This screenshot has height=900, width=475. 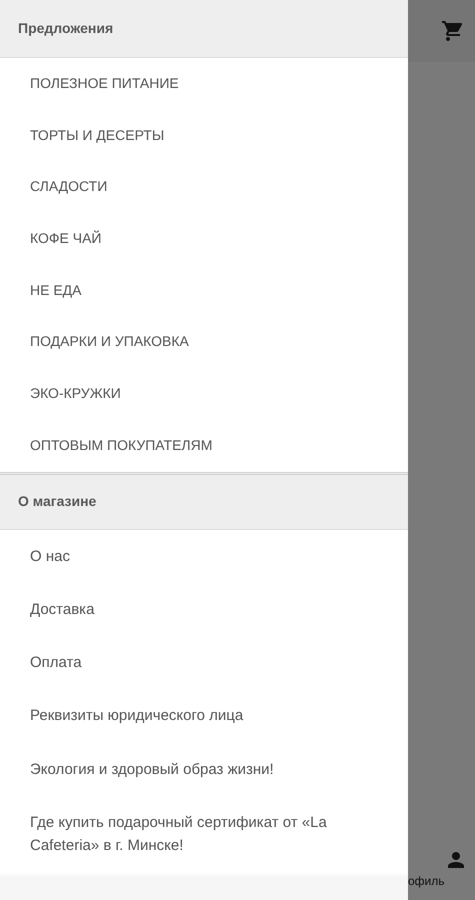 I want to click on menu-item: Экология и здоровый образ жизни!, so click(x=204, y=769).